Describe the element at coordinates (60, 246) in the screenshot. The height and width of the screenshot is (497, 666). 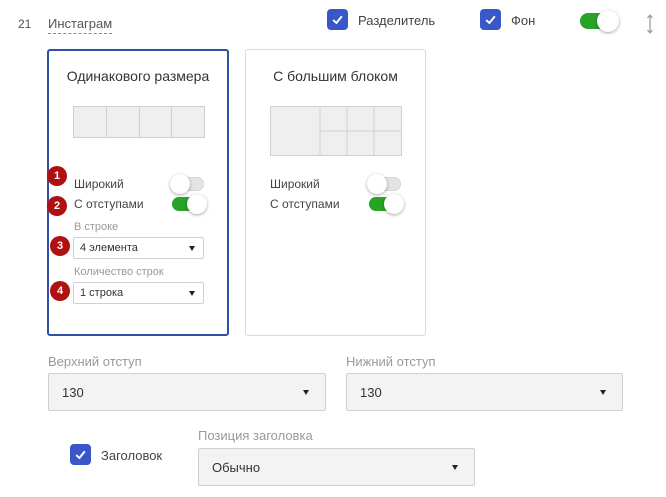
I see `annotation-badge-3: 3` at that location.